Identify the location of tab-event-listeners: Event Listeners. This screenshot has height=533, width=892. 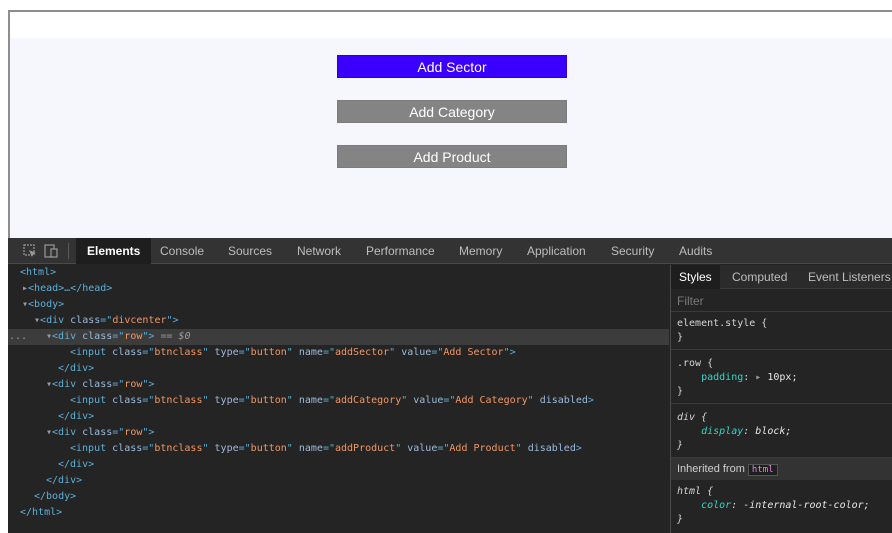
(849, 277).